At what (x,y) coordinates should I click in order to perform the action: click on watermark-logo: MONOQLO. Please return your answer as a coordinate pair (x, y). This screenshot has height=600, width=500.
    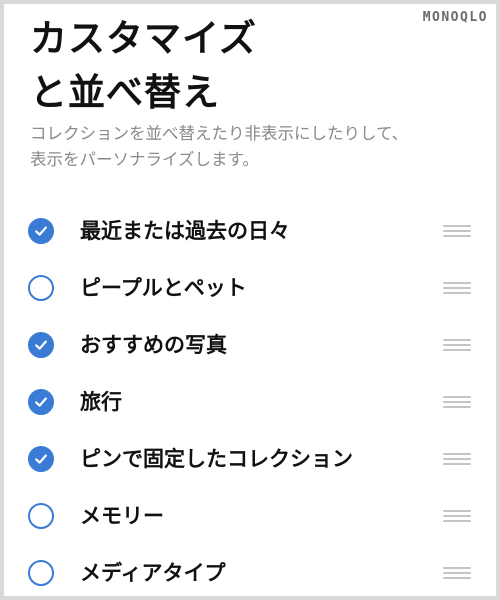
    Looking at the image, I should click on (455, 17).